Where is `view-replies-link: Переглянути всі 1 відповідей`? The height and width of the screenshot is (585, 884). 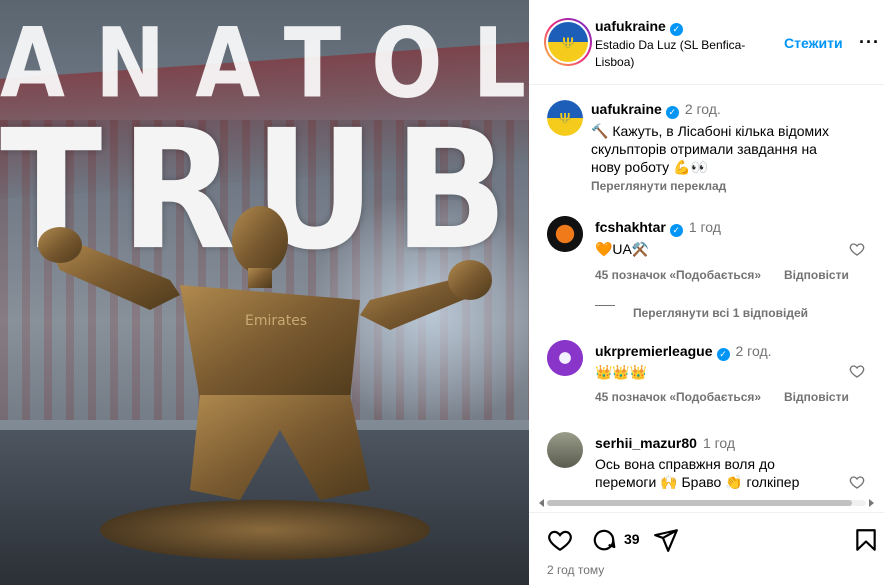
view-replies-link: Переглянути всі 1 відповідей is located at coordinates (720, 313).